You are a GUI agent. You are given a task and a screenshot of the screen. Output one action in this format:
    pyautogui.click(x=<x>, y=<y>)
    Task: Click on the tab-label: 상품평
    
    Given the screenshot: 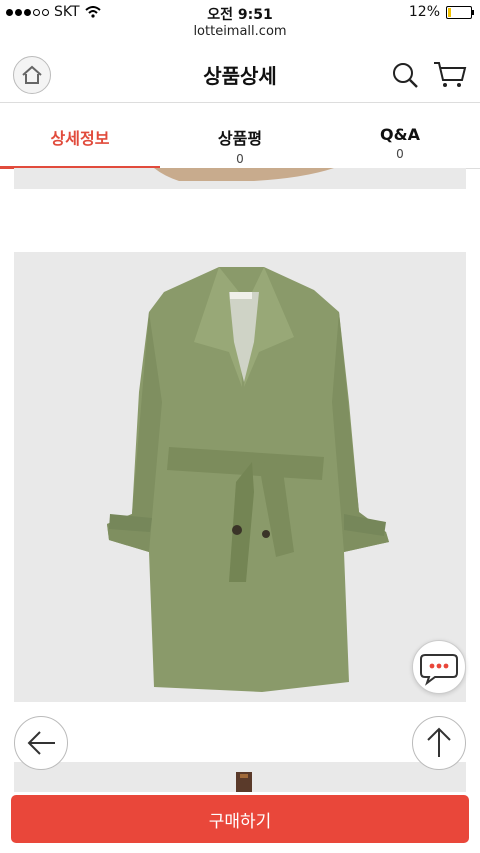 What is the action you would take?
    pyautogui.click(x=240, y=138)
    